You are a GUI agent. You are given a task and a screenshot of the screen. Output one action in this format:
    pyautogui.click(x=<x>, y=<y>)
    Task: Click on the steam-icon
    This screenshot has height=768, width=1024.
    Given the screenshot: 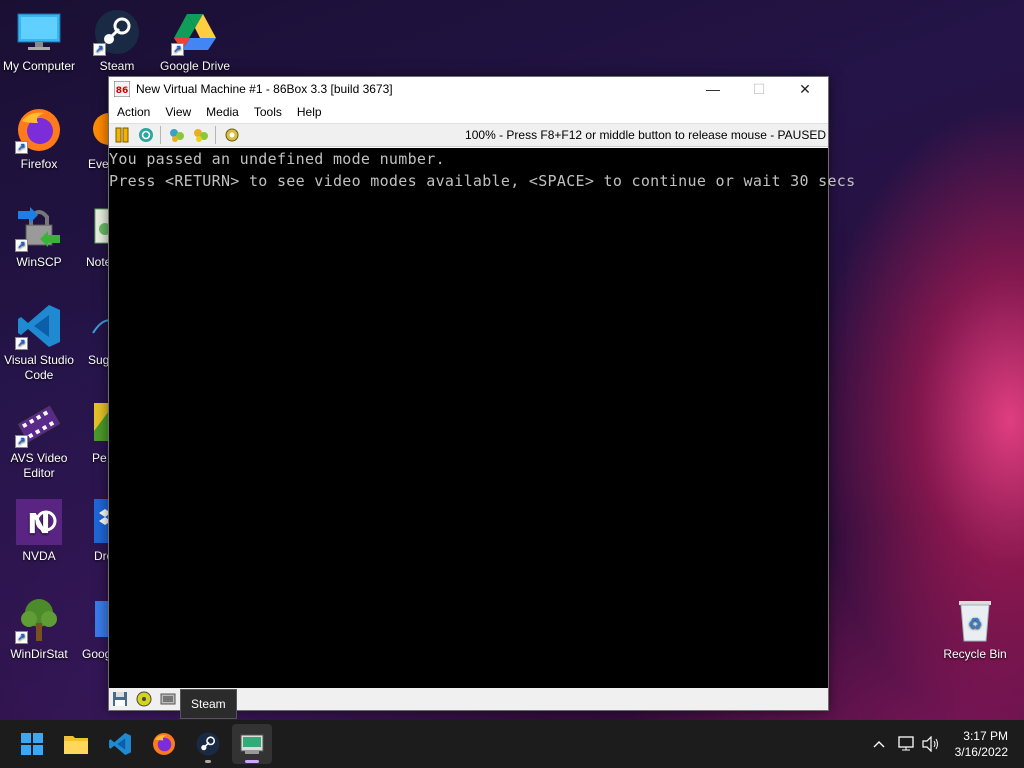 What is the action you would take?
    pyautogui.click(x=208, y=744)
    